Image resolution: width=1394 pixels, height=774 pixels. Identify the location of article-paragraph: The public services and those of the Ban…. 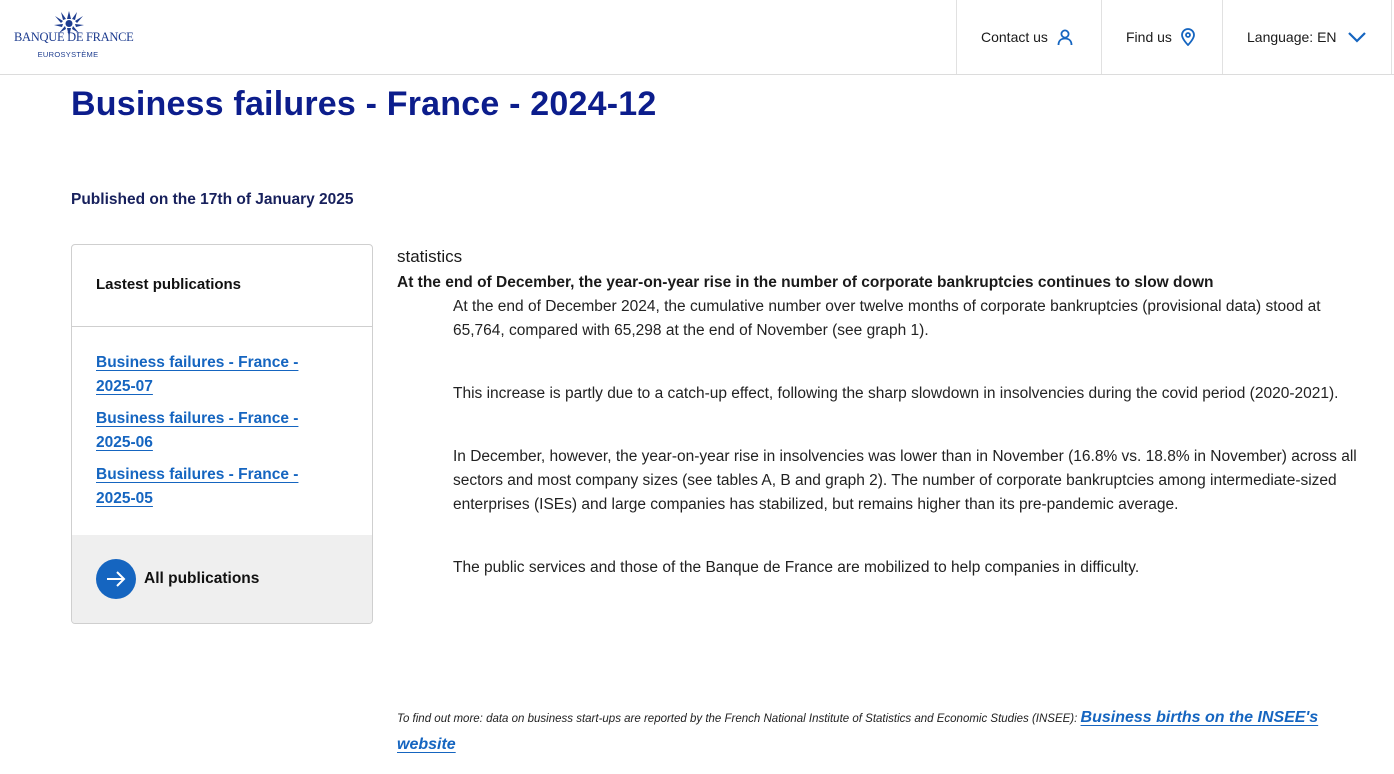
(796, 567).